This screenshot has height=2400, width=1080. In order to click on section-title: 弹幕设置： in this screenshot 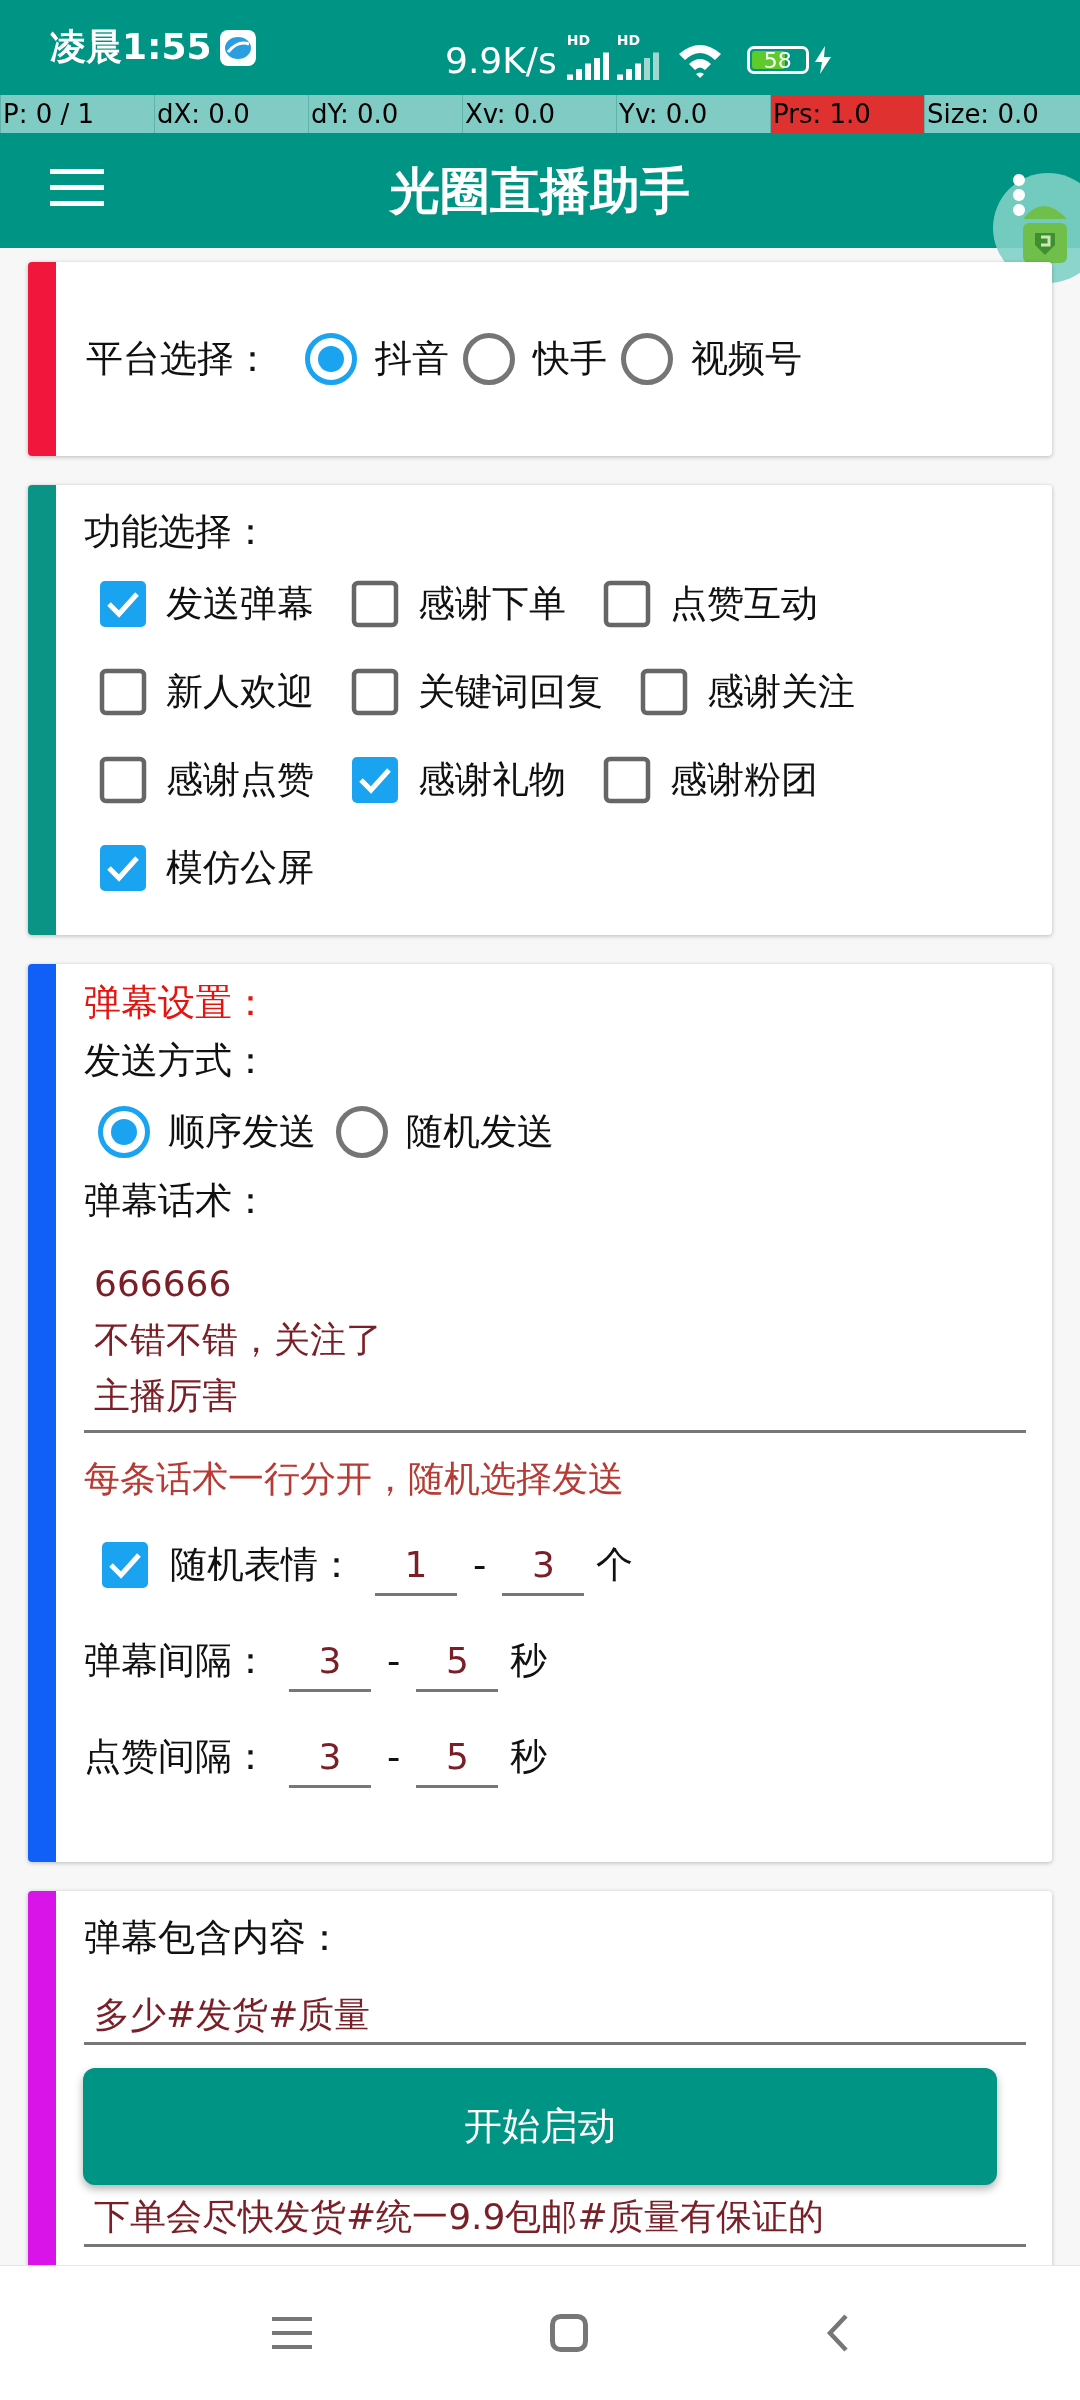, I will do `click(177, 1003)`.